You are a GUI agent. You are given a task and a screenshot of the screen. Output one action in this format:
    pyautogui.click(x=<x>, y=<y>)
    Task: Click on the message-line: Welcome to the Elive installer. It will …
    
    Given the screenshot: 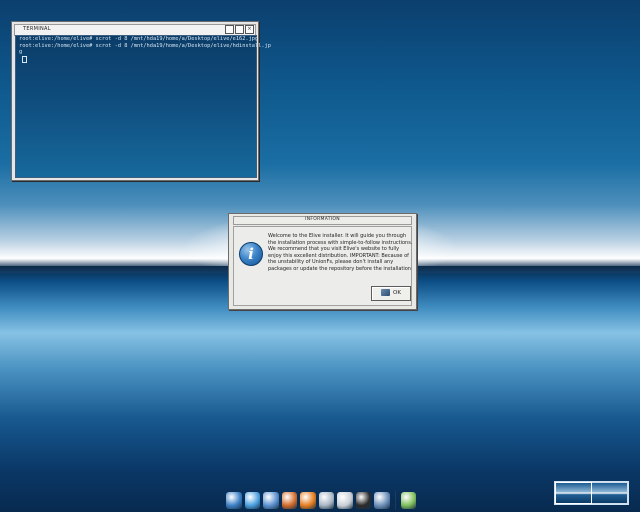 What is the action you would take?
    pyautogui.click(x=337, y=236)
    